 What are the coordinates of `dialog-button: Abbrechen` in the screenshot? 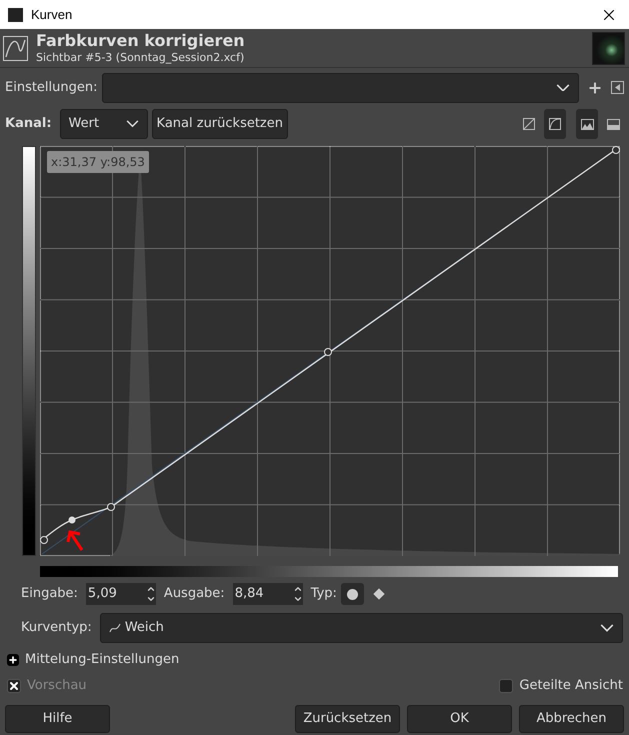 It's located at (571, 719).